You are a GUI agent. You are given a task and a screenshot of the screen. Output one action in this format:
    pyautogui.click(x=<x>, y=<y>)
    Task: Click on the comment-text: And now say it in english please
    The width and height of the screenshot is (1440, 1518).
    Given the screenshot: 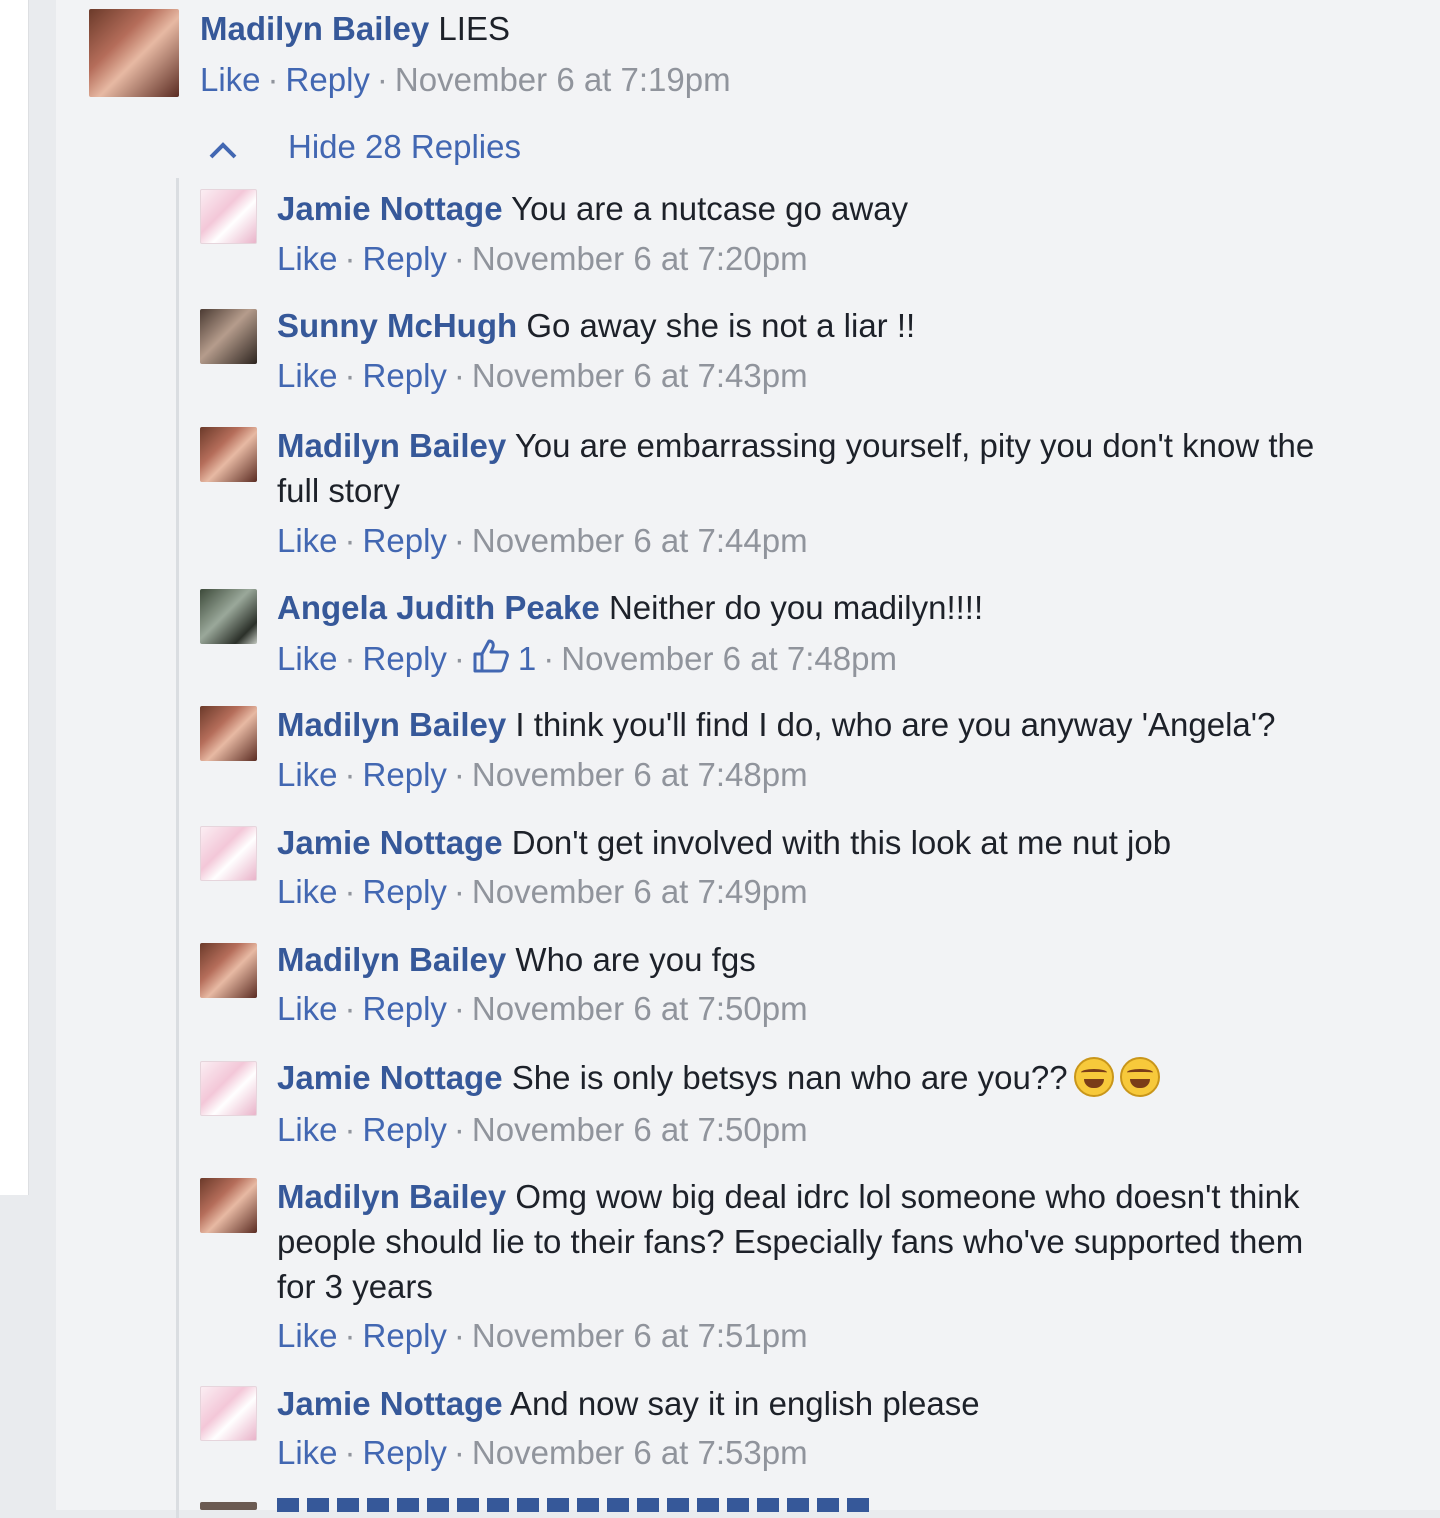 What is the action you would take?
    pyautogui.click(x=744, y=1403)
    